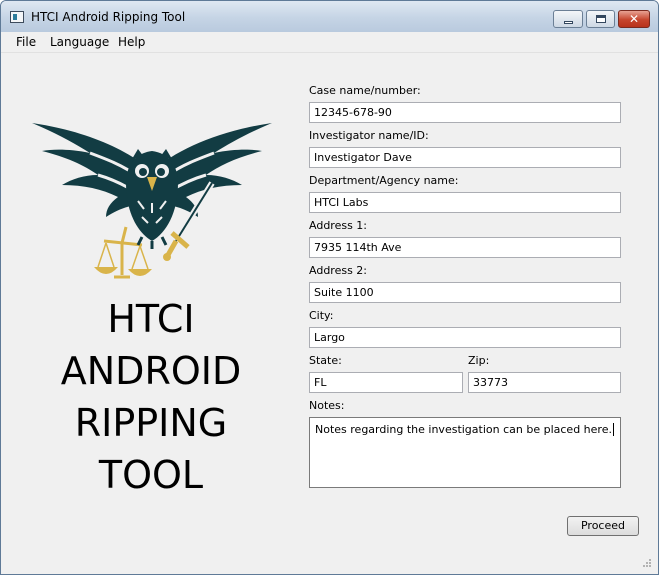 The width and height of the screenshot is (659, 575). What do you see at coordinates (647, 563) in the screenshot?
I see `resize-grip-icon` at bounding box center [647, 563].